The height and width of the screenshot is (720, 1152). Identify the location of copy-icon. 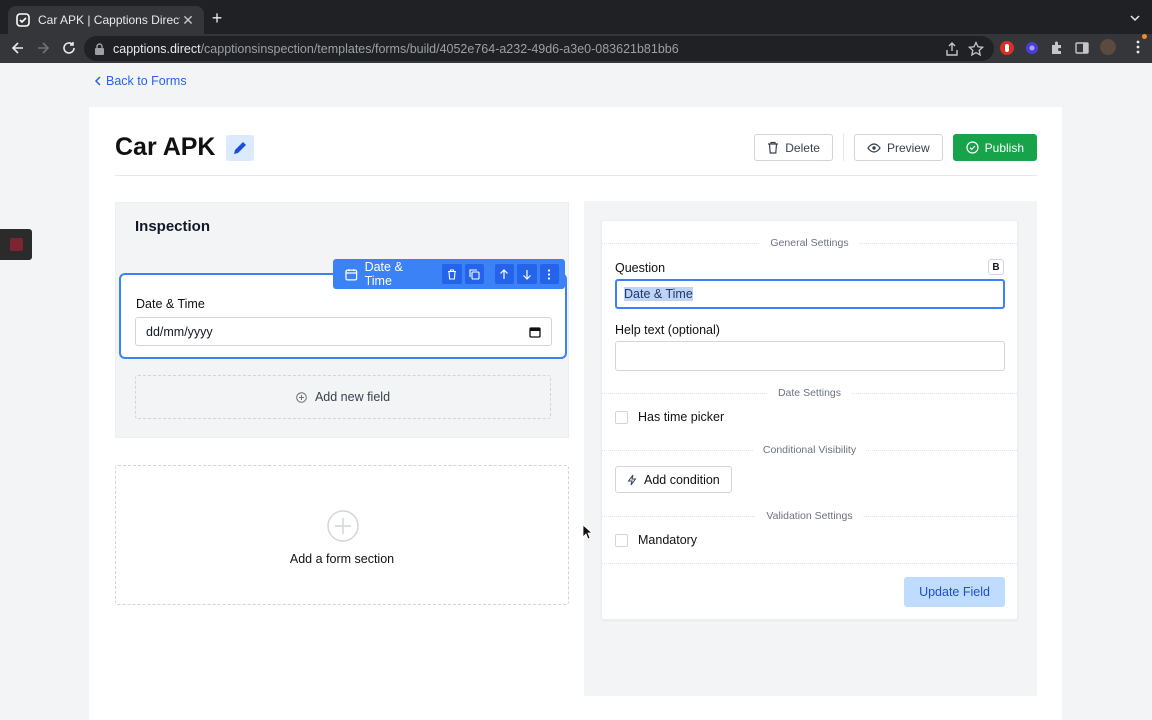
(474, 274).